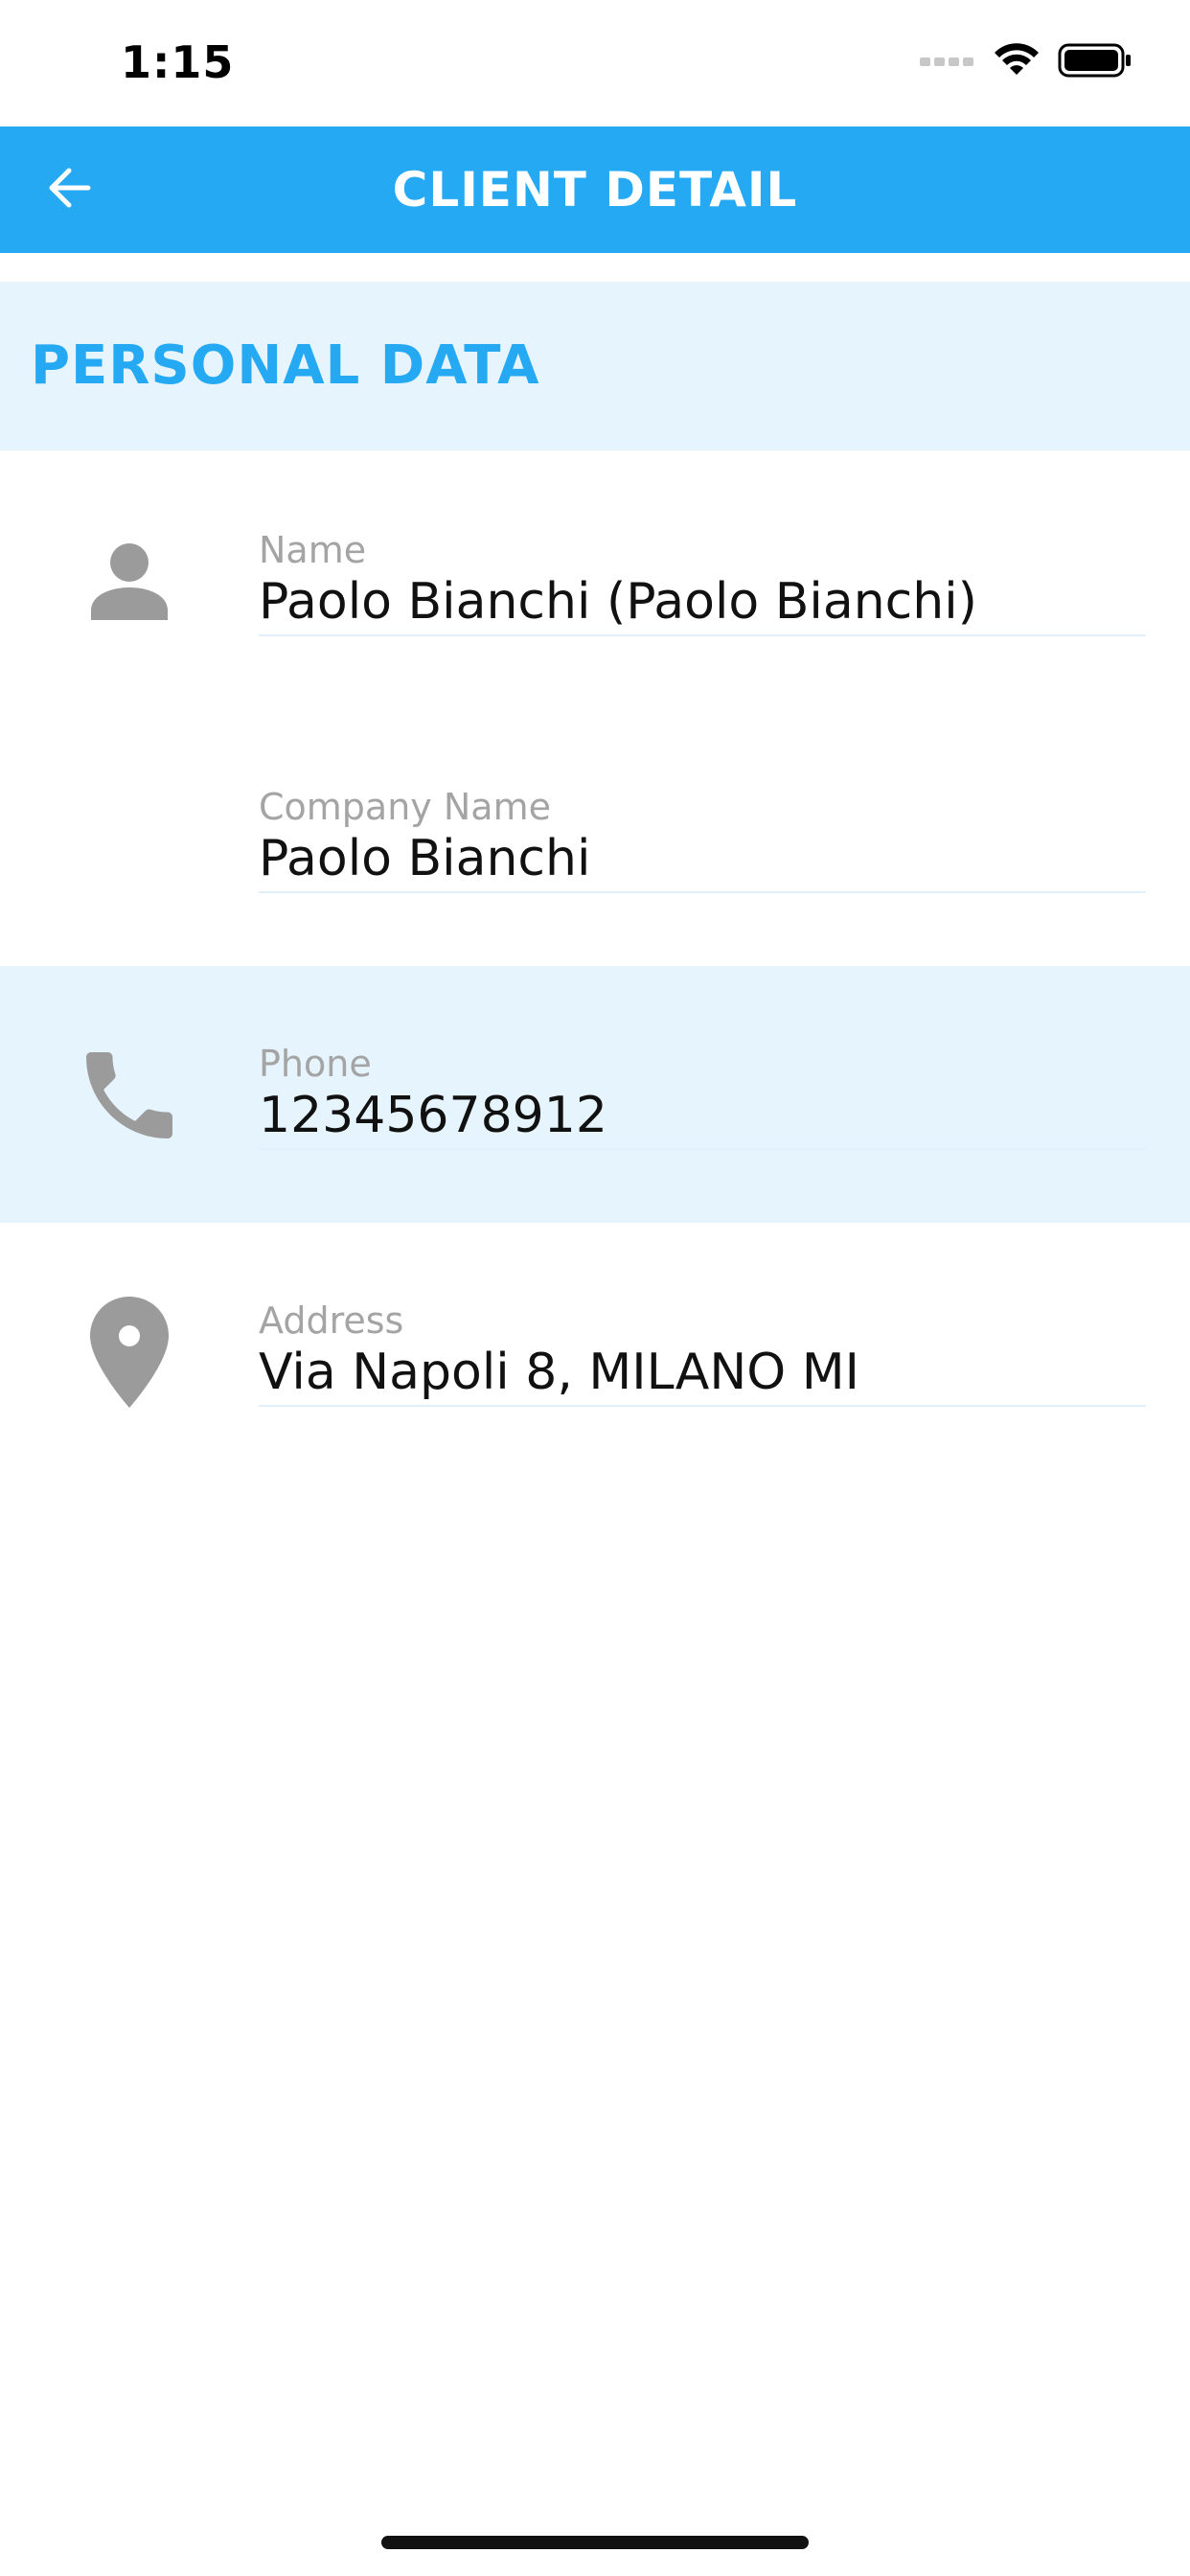 The height and width of the screenshot is (2576, 1190). I want to click on person-icon, so click(129, 580).